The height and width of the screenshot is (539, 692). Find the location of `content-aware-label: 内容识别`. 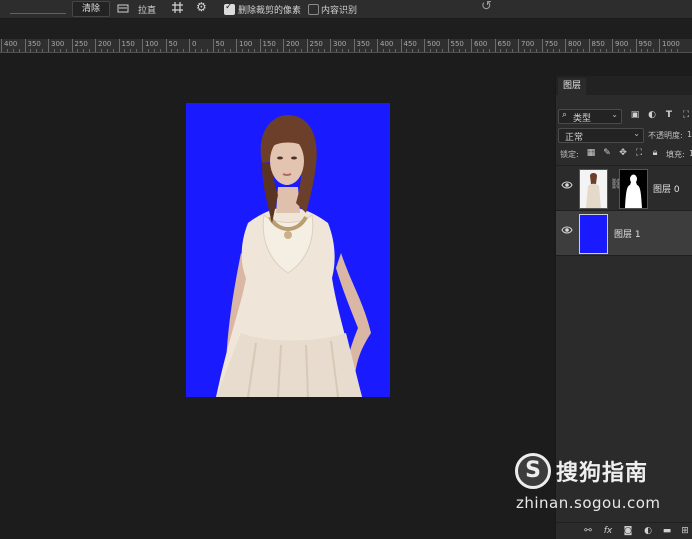

content-aware-label: 内容识别 is located at coordinates (339, 9).